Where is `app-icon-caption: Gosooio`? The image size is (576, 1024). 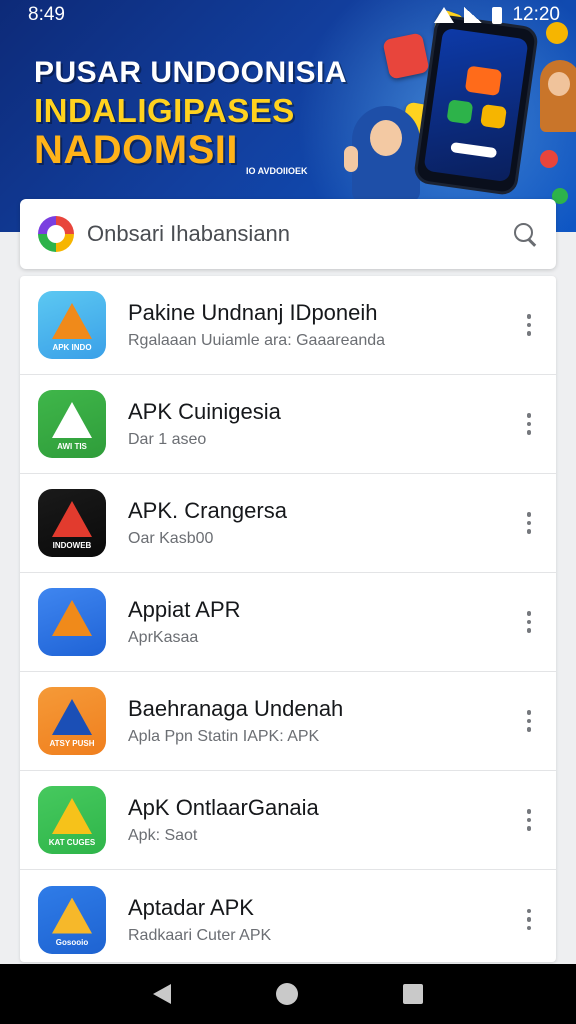 app-icon-caption: Gosooio is located at coordinates (72, 942).